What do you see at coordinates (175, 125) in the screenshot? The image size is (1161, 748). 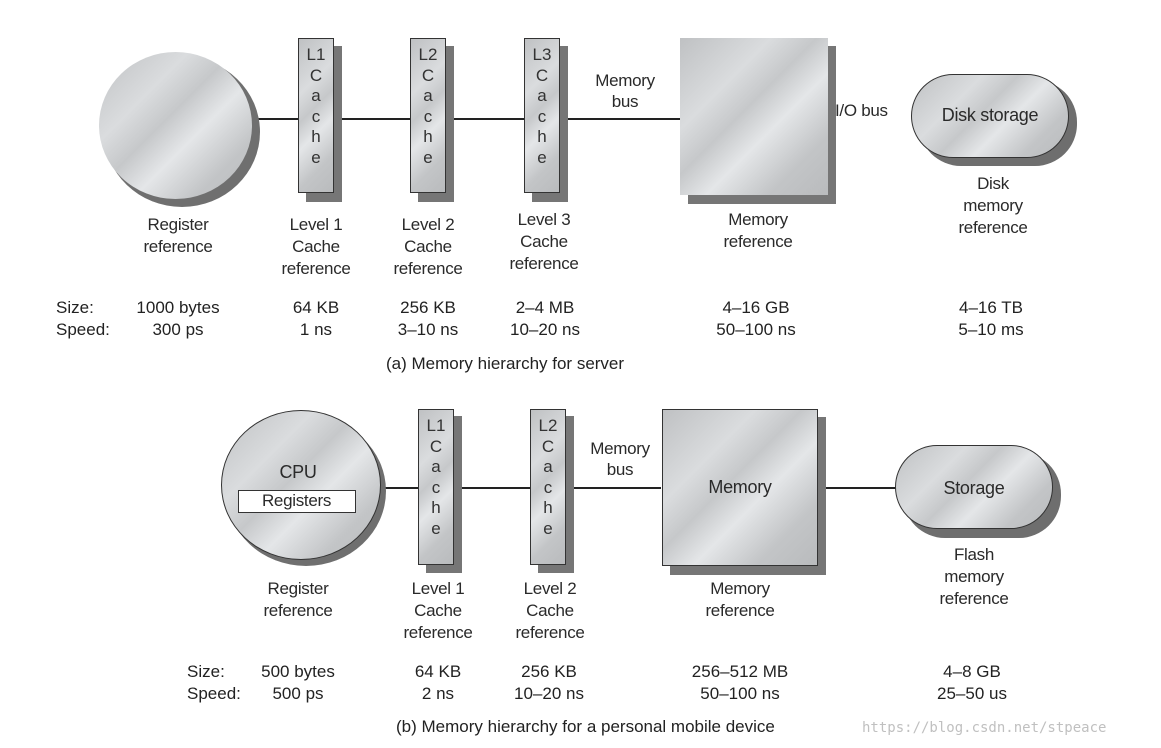 I see `register-circle` at bounding box center [175, 125].